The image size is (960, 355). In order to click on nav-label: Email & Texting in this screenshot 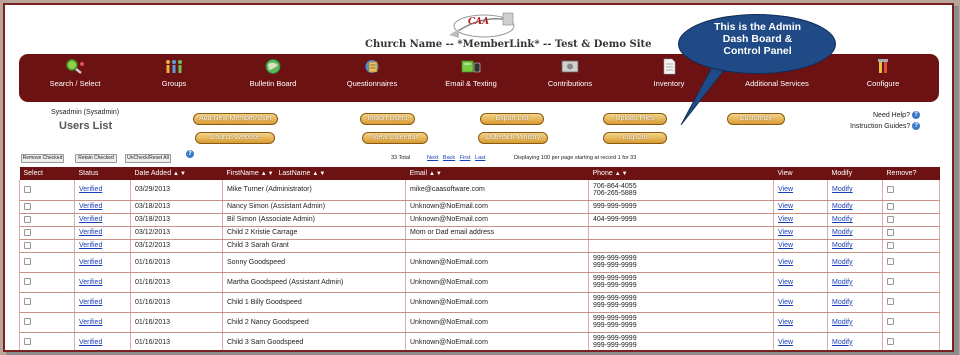, I will do `click(471, 83)`.